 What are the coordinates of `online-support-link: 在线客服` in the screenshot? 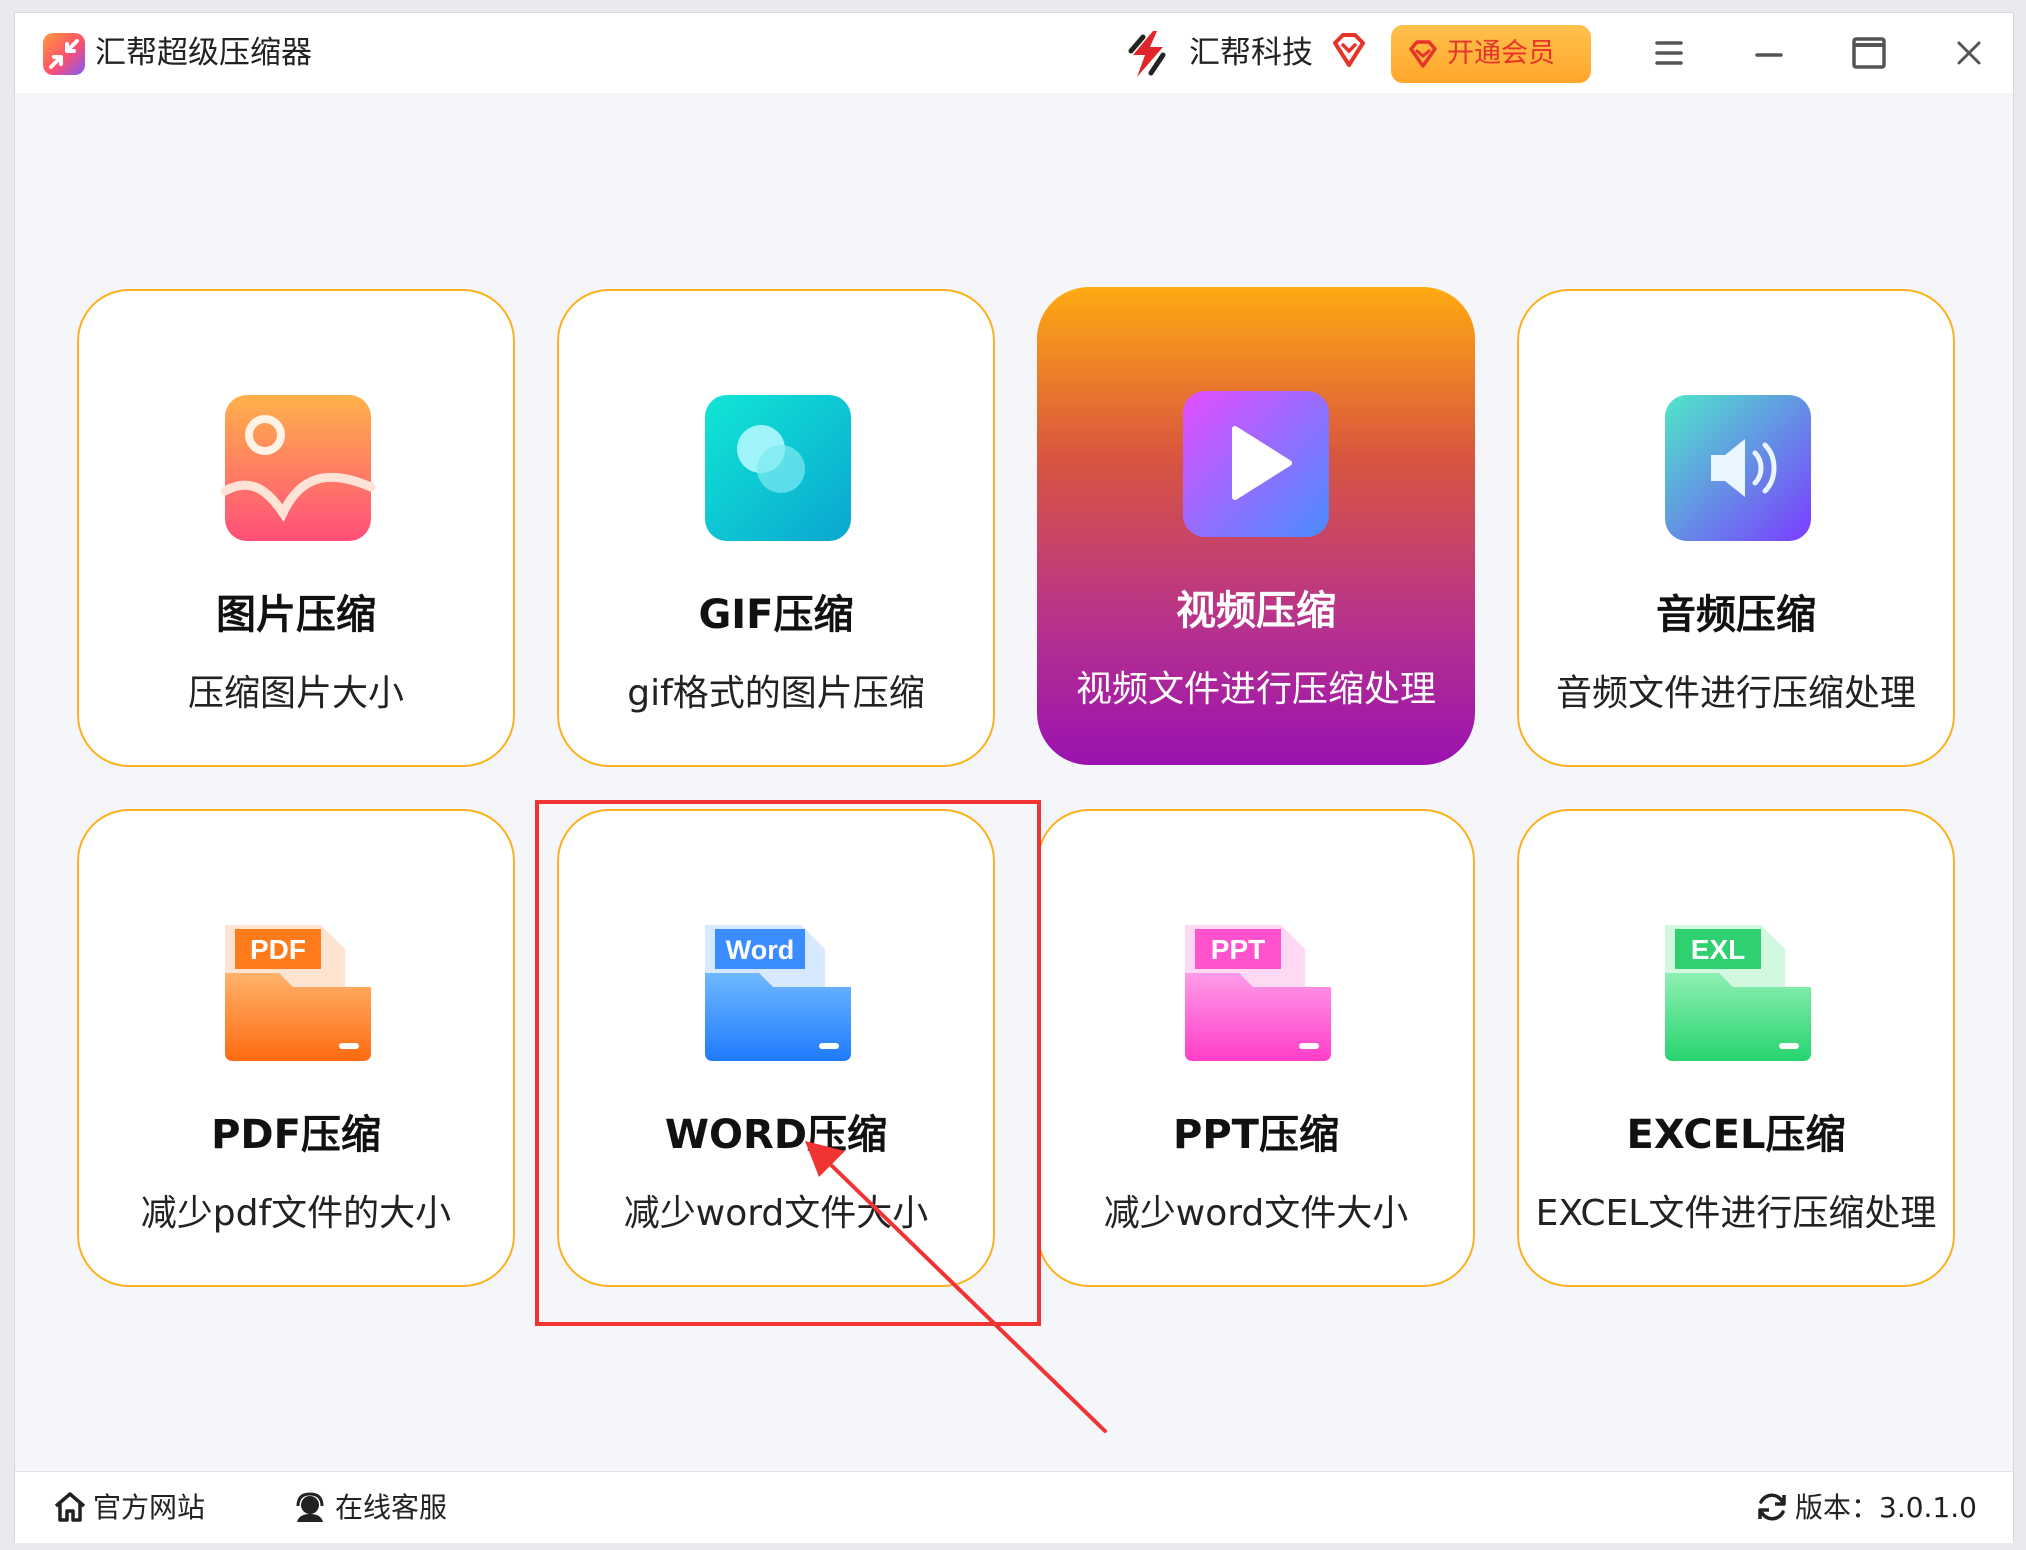 It's located at (383, 1508).